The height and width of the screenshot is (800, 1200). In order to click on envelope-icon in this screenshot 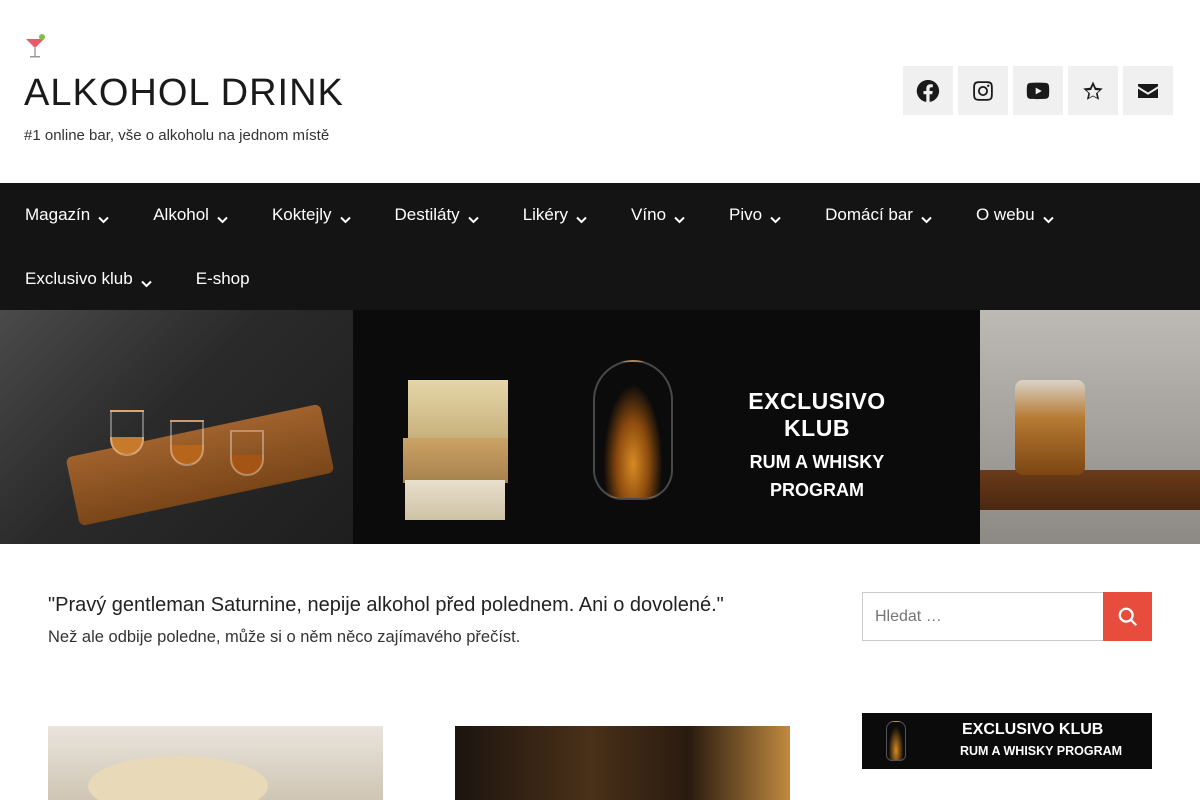, I will do `click(1148, 90)`.